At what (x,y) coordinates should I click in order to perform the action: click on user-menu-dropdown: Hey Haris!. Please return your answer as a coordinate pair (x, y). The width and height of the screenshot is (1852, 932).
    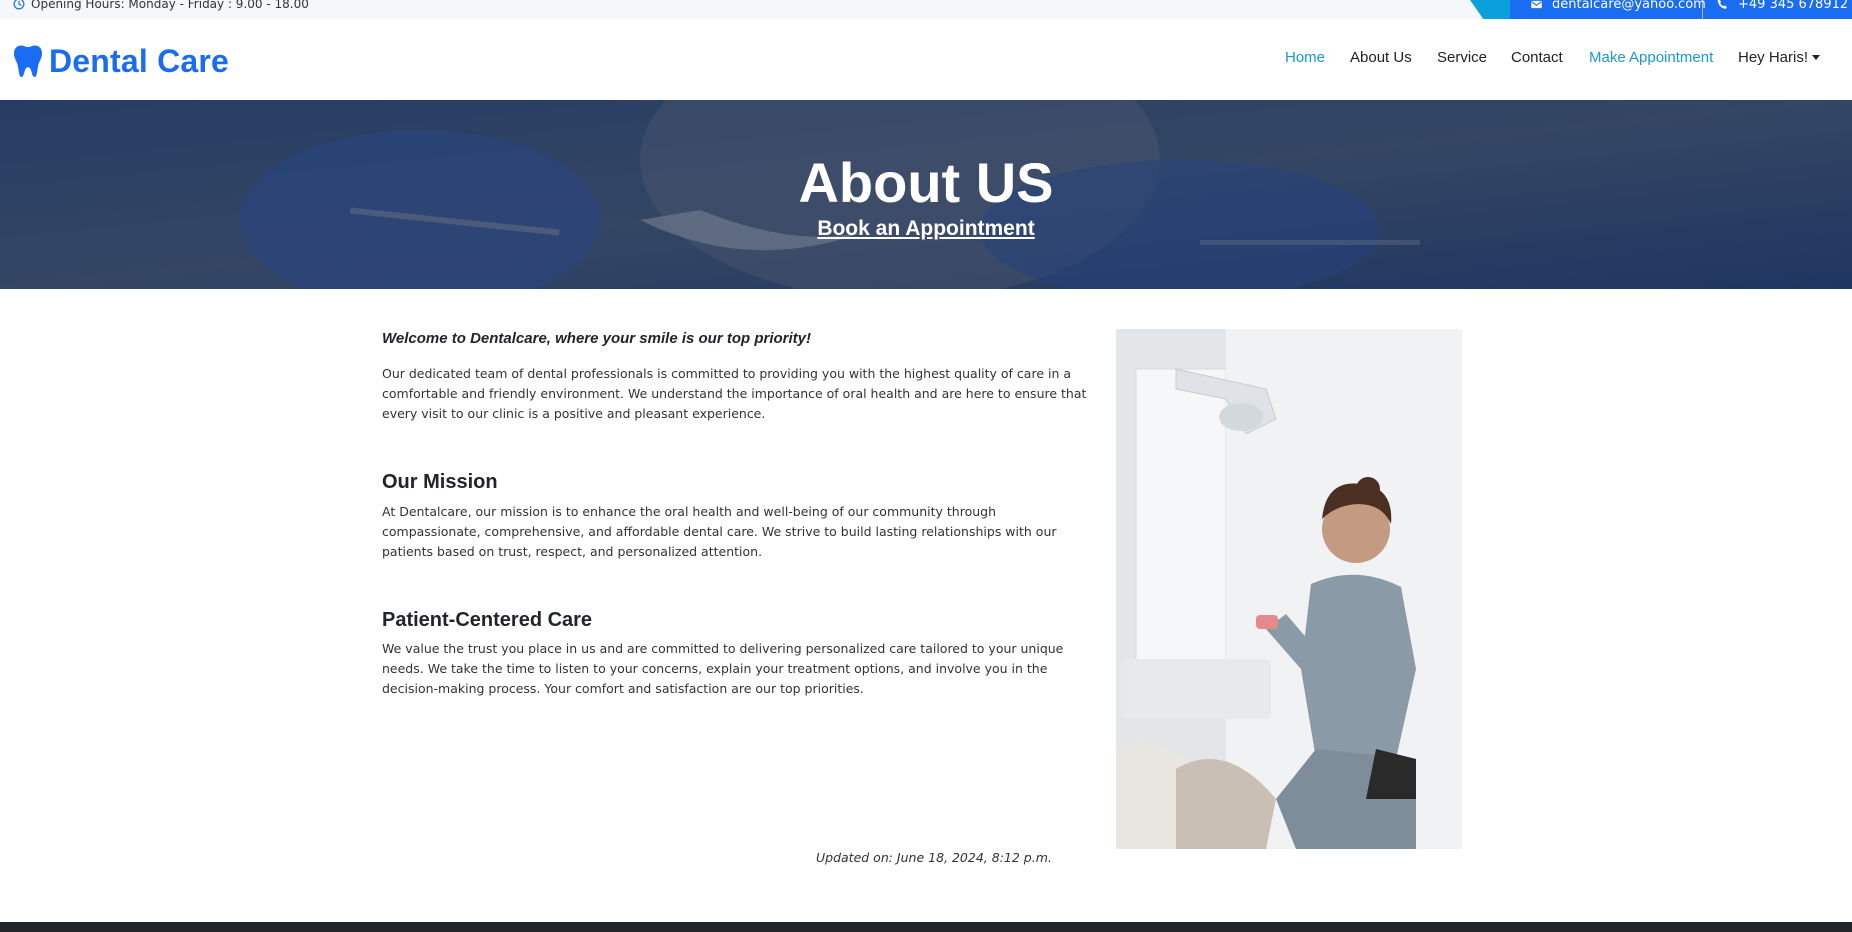
    Looking at the image, I should click on (1779, 57).